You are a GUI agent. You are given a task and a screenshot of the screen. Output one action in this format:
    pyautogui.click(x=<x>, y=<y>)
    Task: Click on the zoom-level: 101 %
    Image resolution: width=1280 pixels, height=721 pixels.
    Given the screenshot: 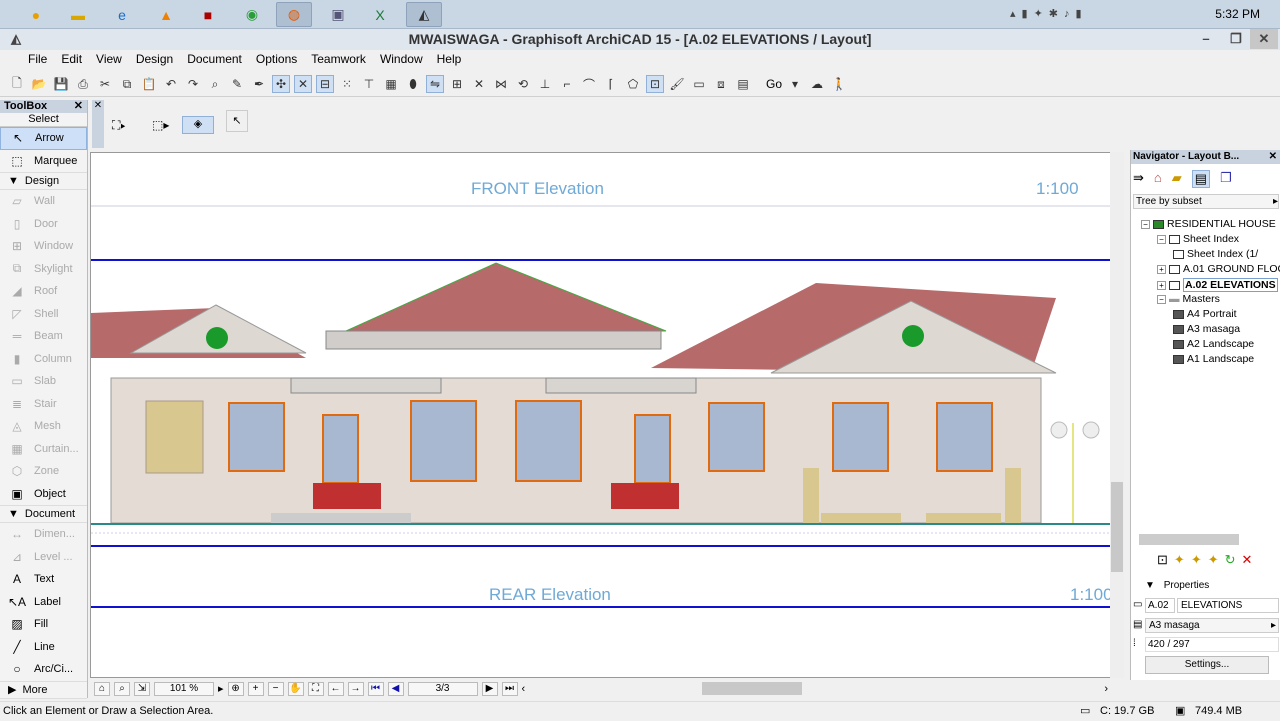 What is the action you would take?
    pyautogui.click(x=184, y=688)
    